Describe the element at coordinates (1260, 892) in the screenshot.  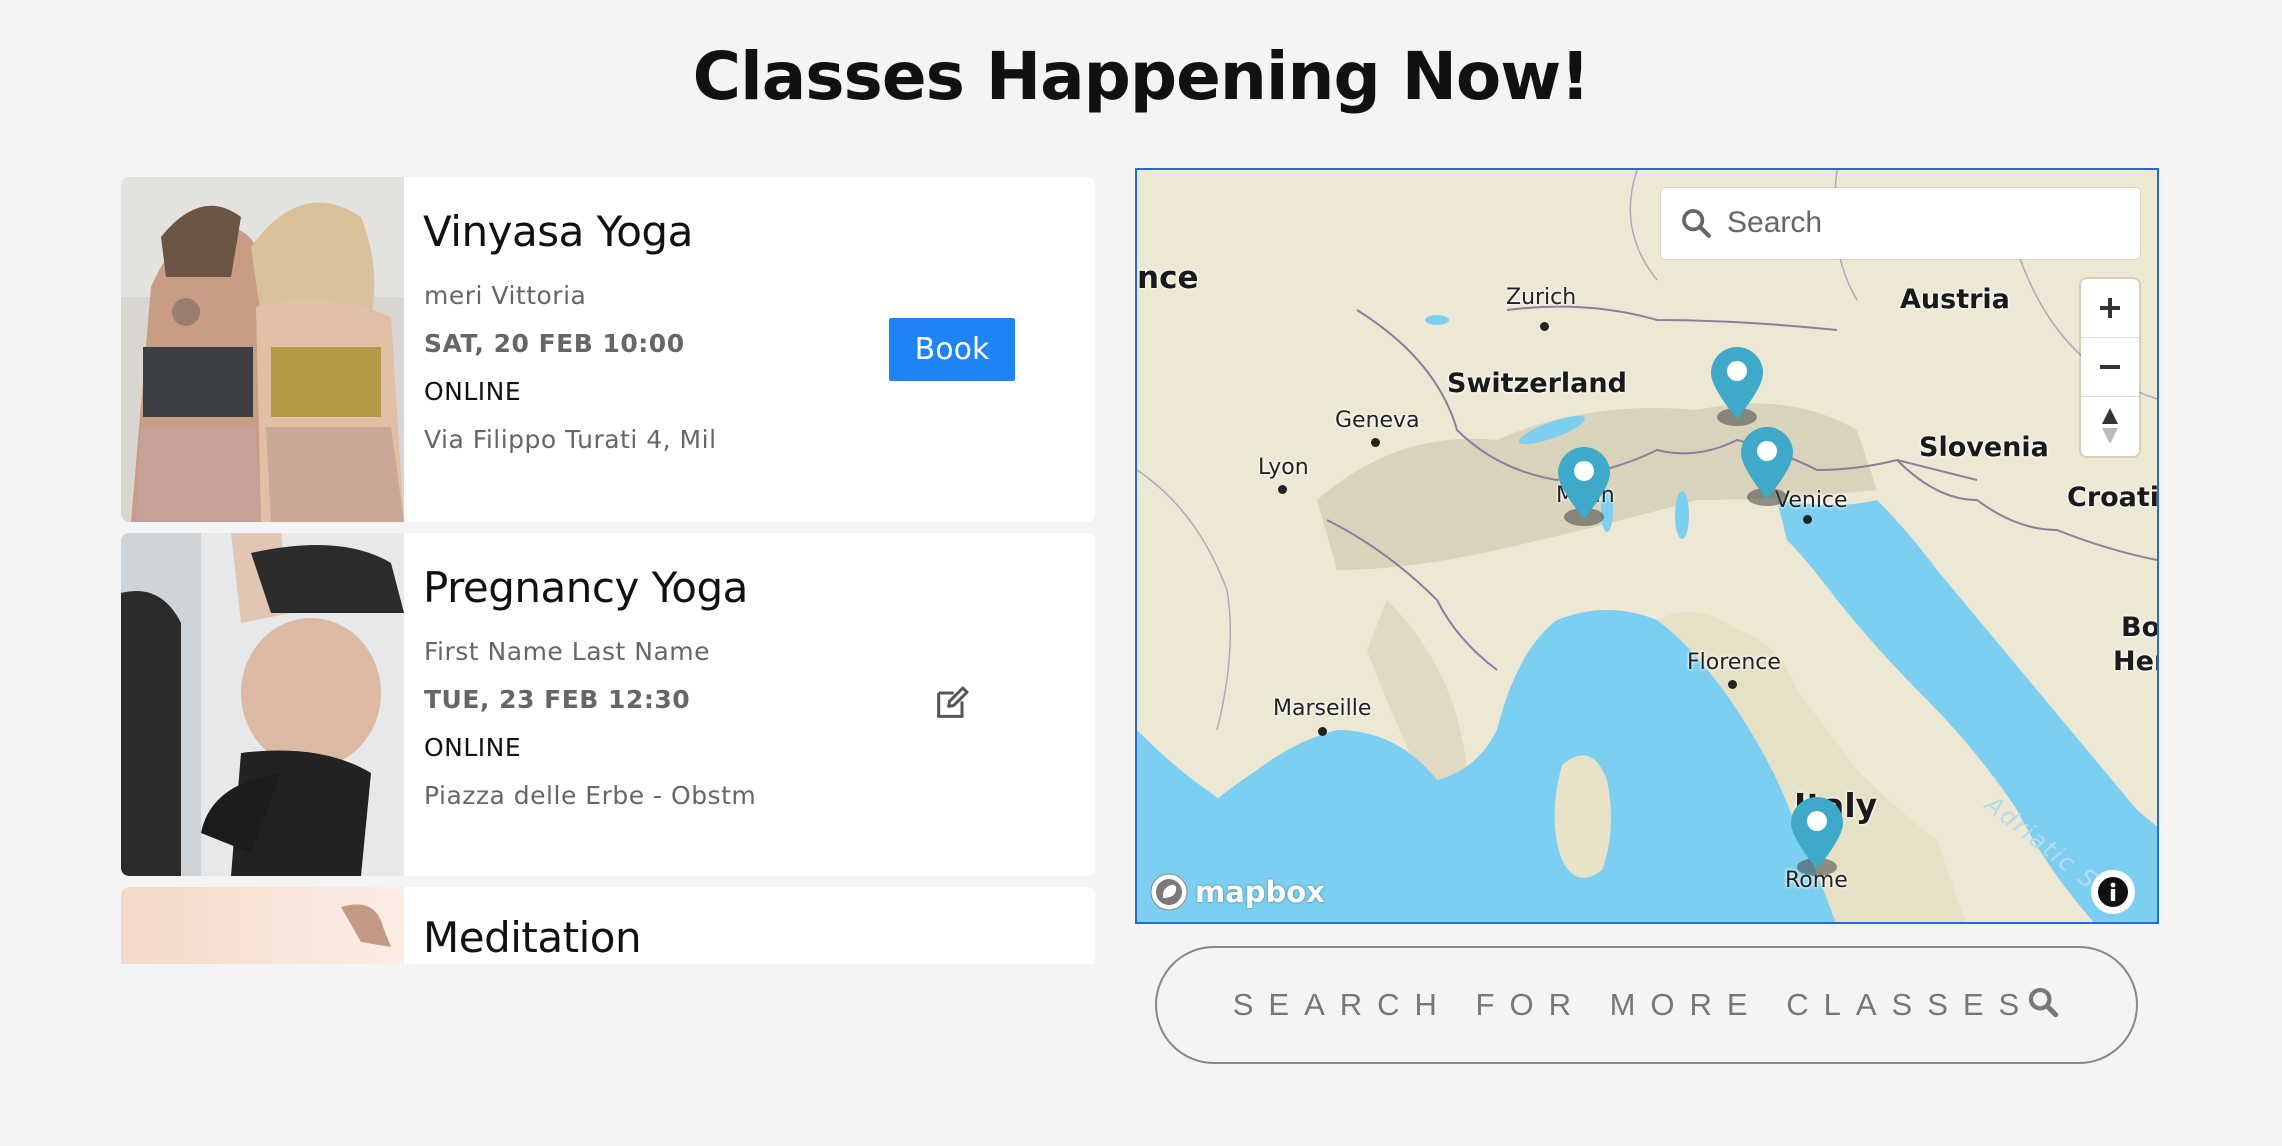
I see `mapbox-attribution: mapbox` at that location.